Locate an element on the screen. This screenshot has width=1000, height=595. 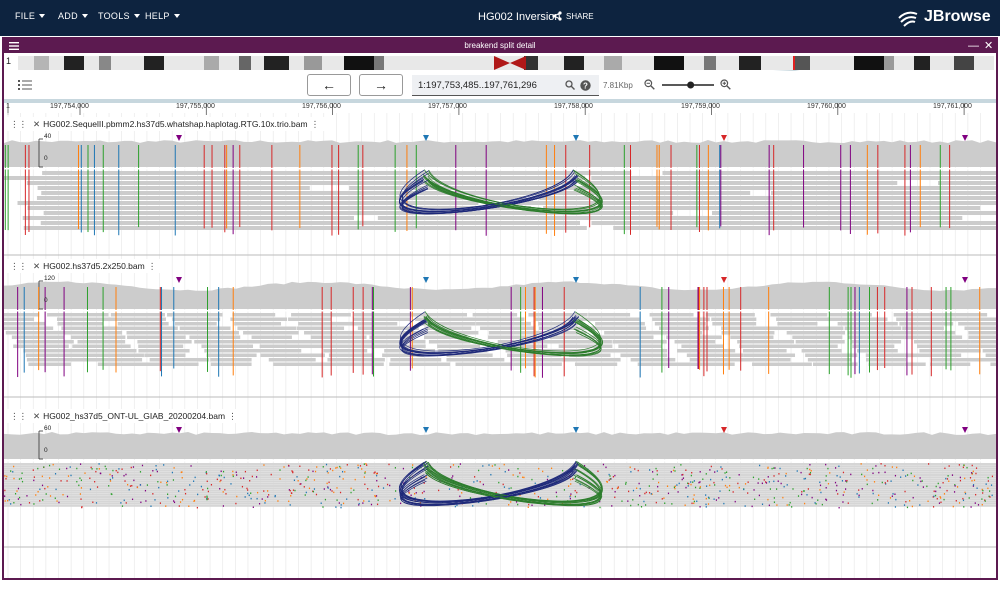
menu-help: HELP is located at coordinates (162, 16).